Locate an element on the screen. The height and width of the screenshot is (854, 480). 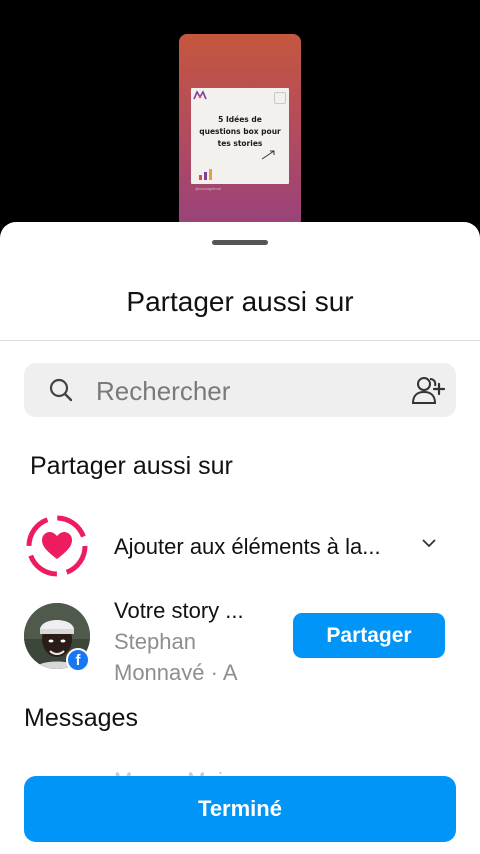
post-handle: @manageimoi is located at coordinates (208, 188).